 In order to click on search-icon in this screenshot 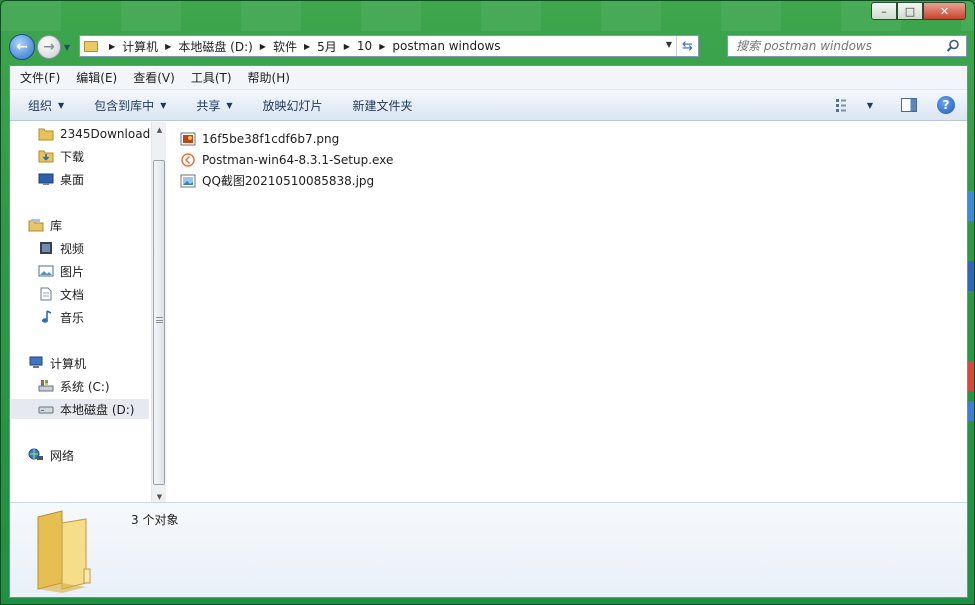, I will do `click(953, 46)`.